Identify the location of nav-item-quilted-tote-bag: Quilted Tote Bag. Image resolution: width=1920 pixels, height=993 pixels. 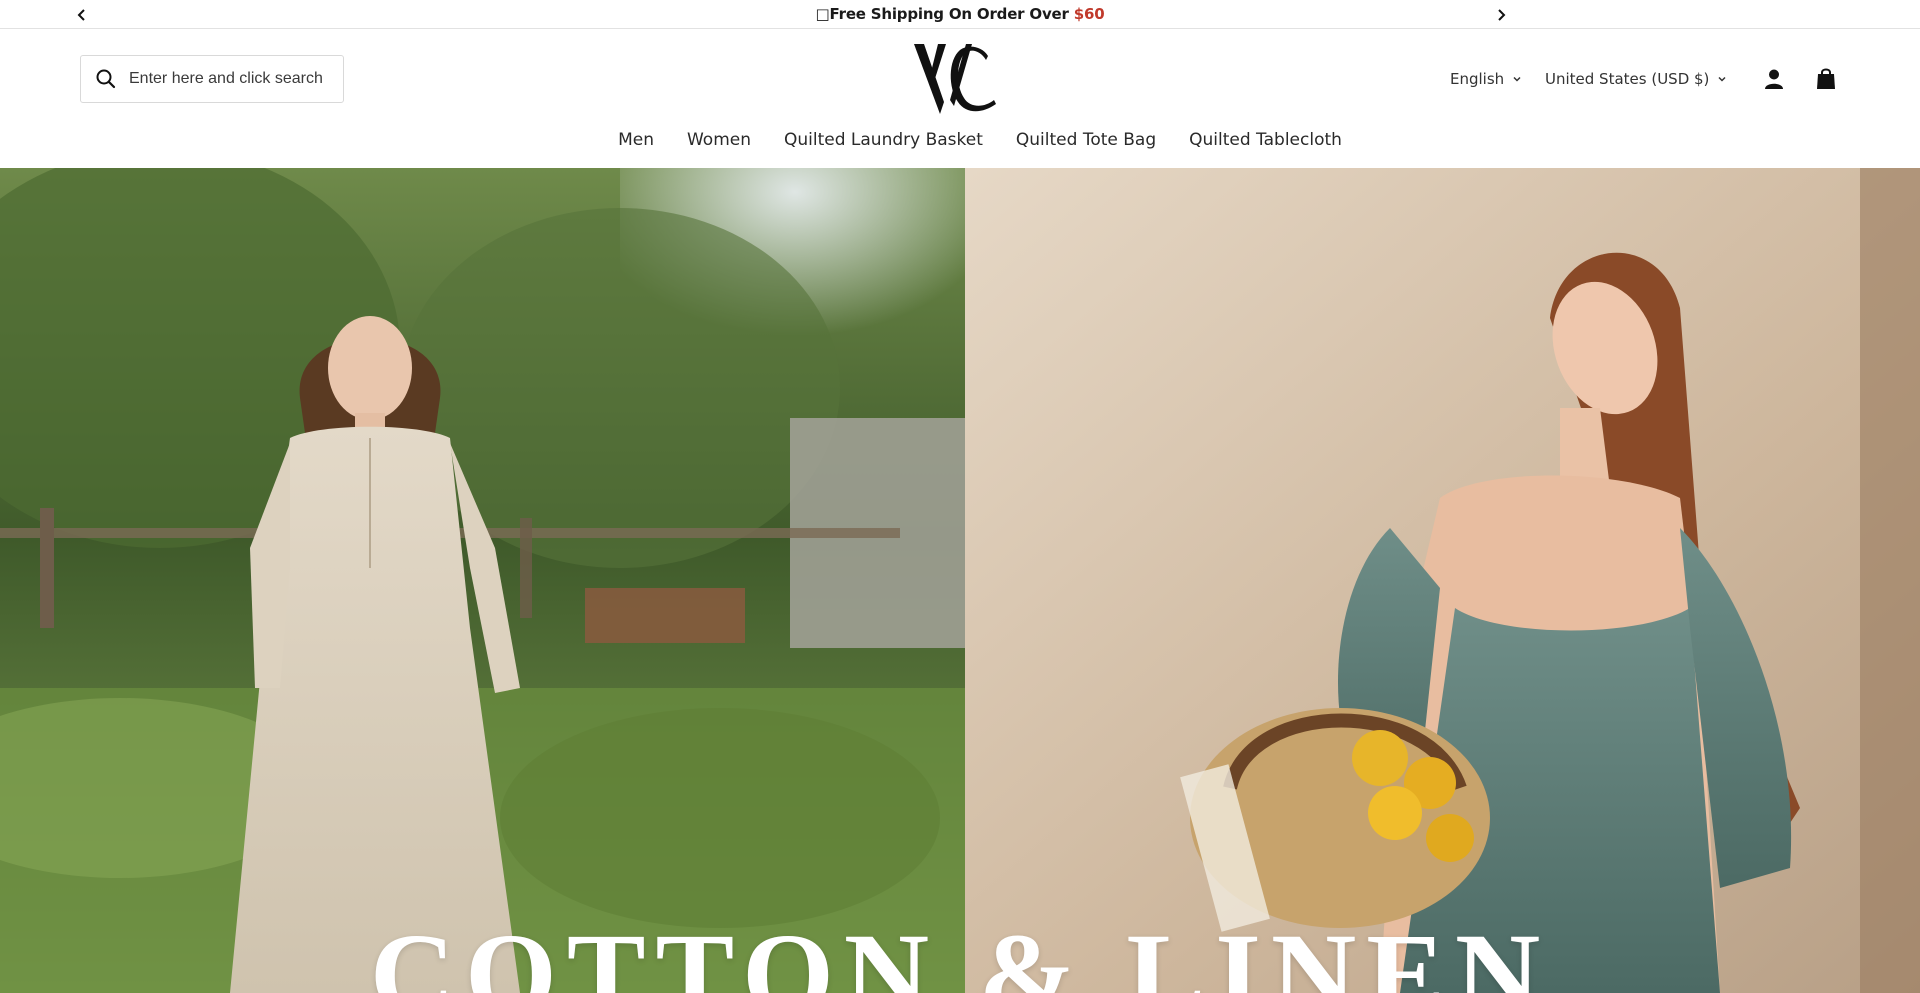
(1086, 140).